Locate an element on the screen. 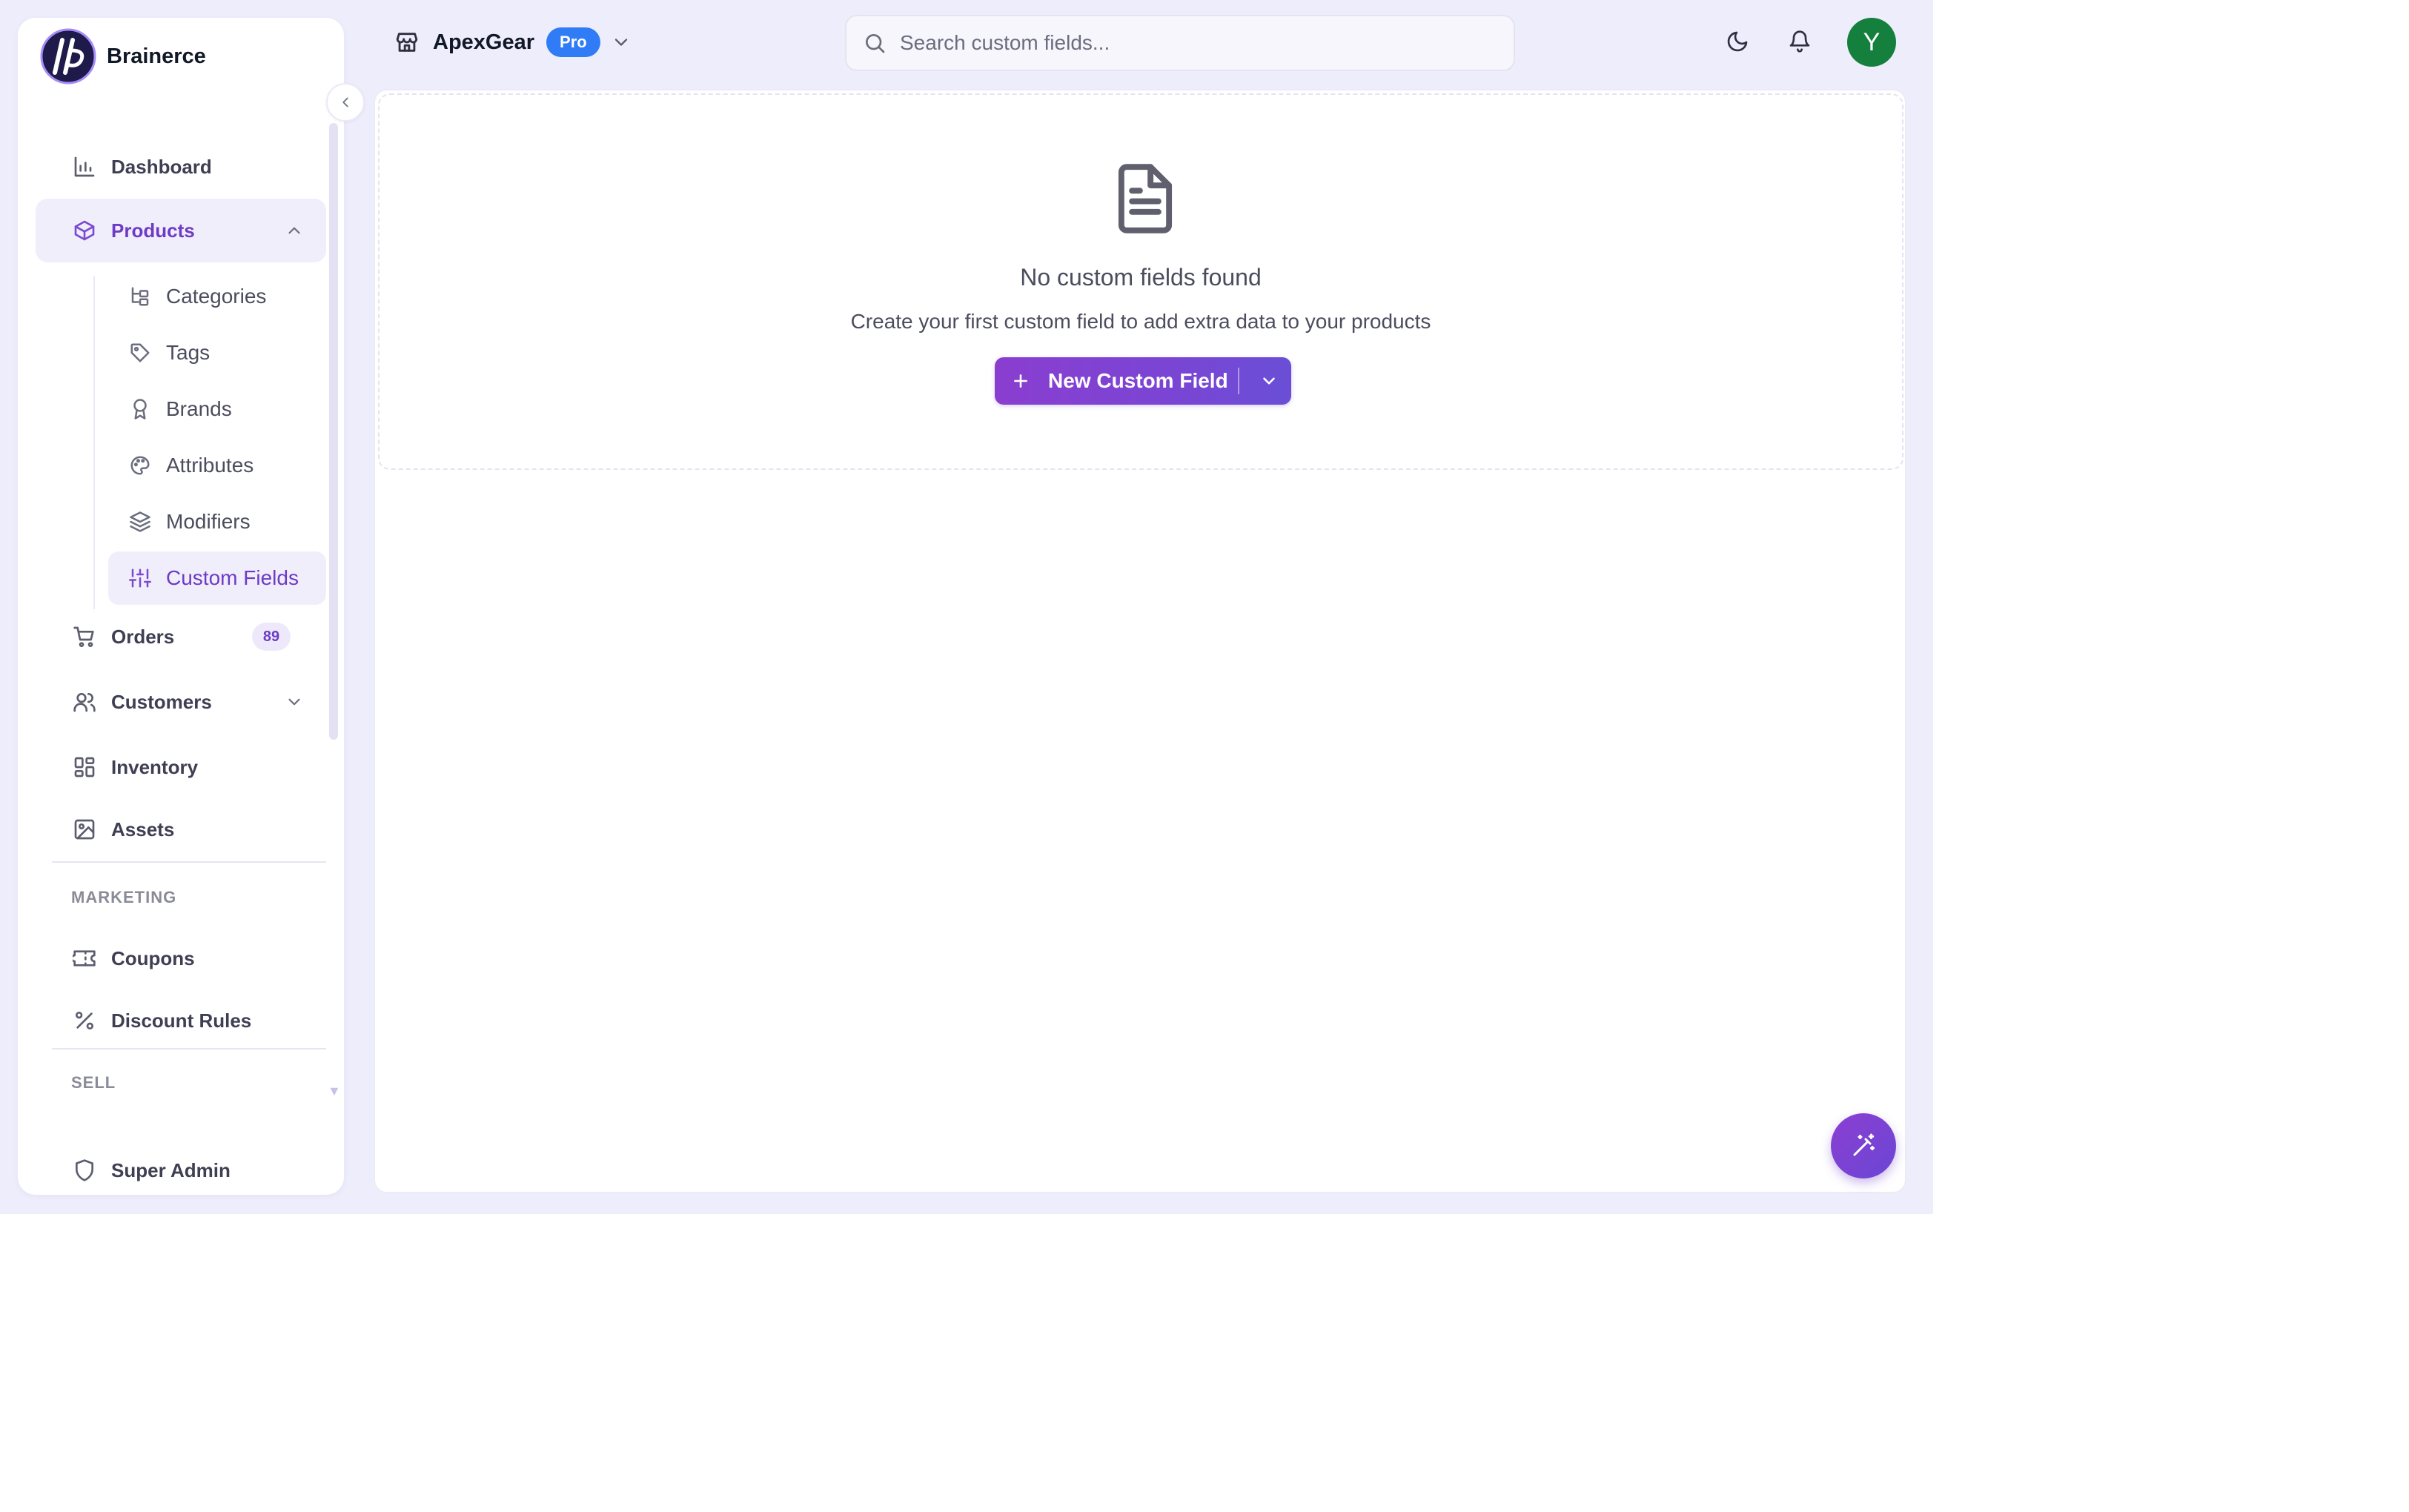  sidebar-subitem-categories: Categories is located at coordinates (217, 297).